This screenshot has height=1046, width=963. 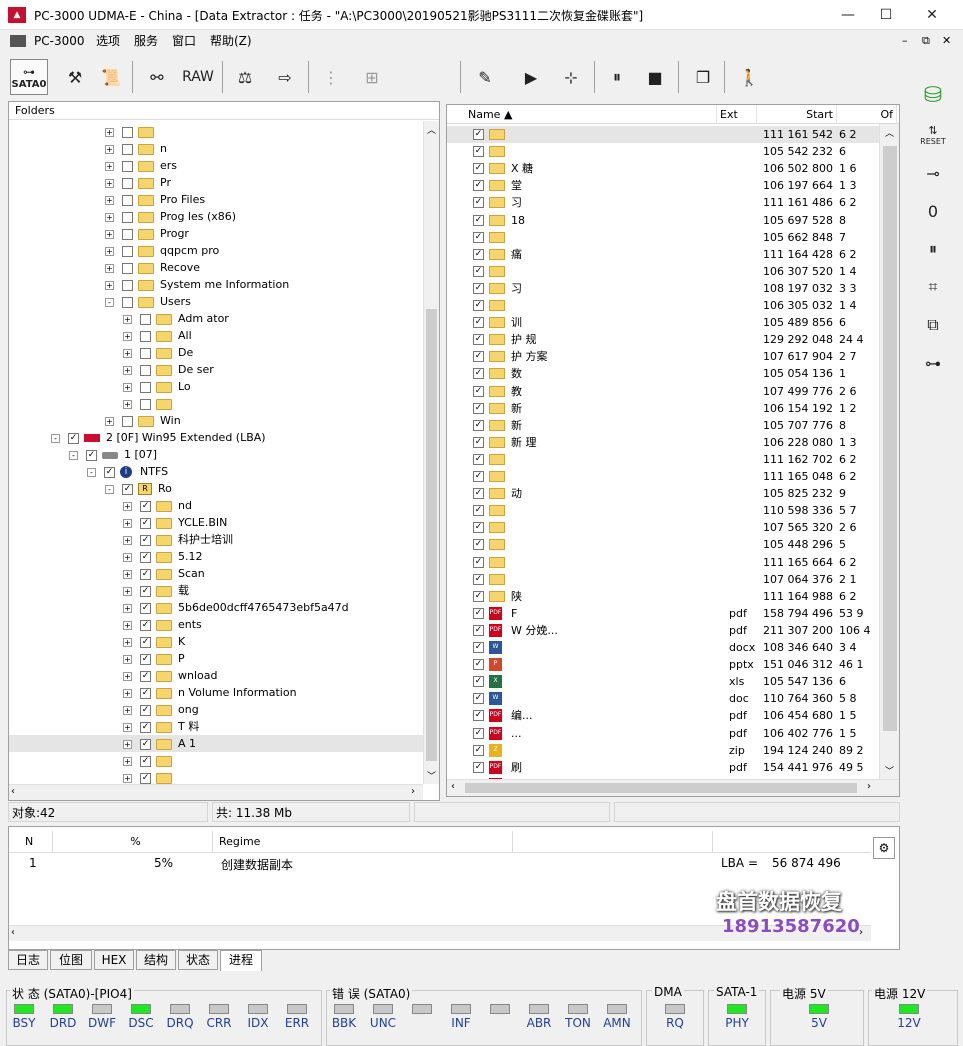 I want to click on export-icon: ⇨, so click(x=285, y=77).